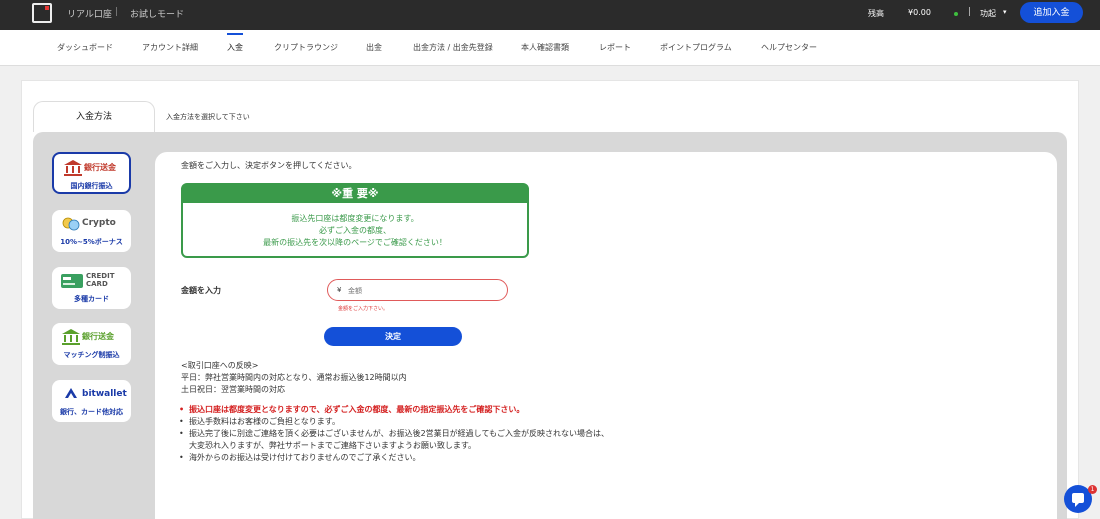  Describe the element at coordinates (423, 290) in the screenshot. I see `amount-input` at that location.